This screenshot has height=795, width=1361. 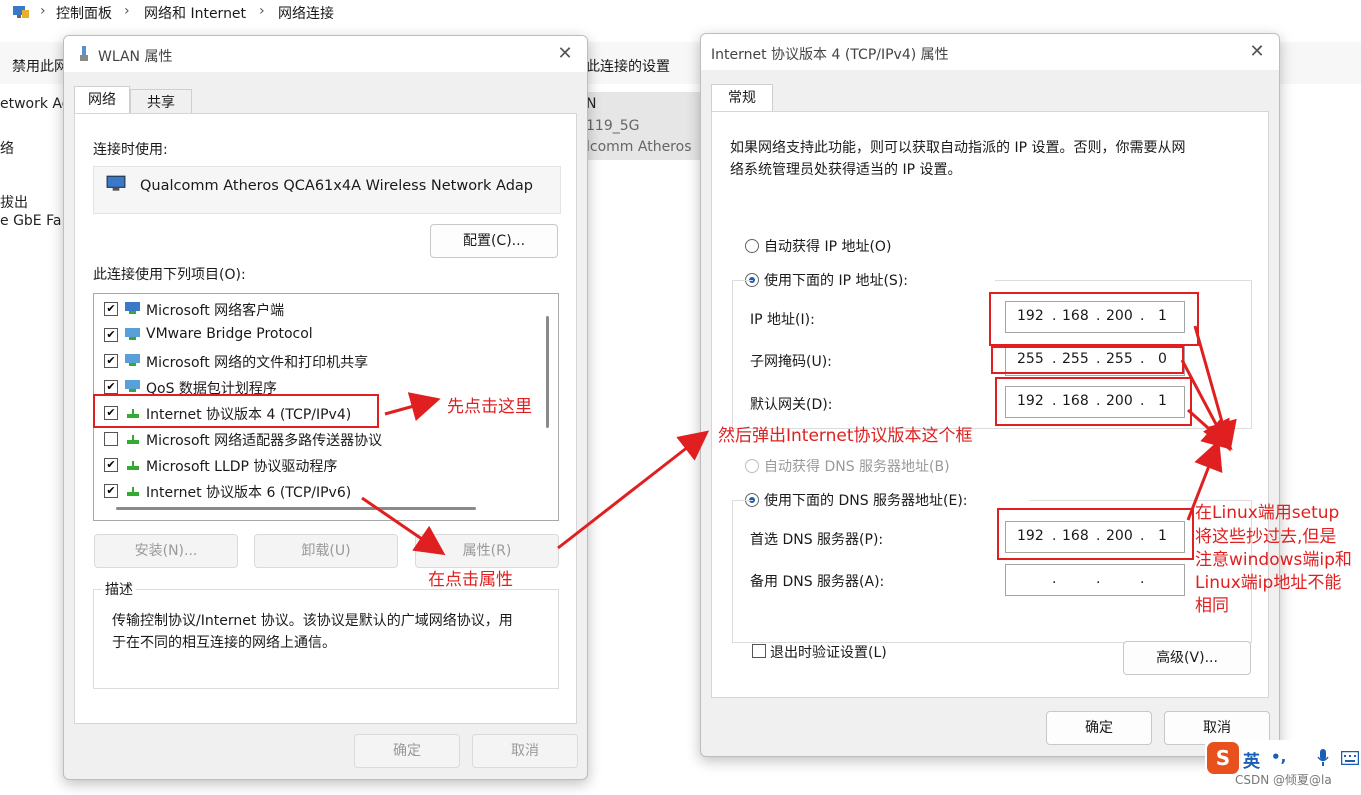 What do you see at coordinates (742, 97) in the screenshot?
I see `tab-general: 常规` at bounding box center [742, 97].